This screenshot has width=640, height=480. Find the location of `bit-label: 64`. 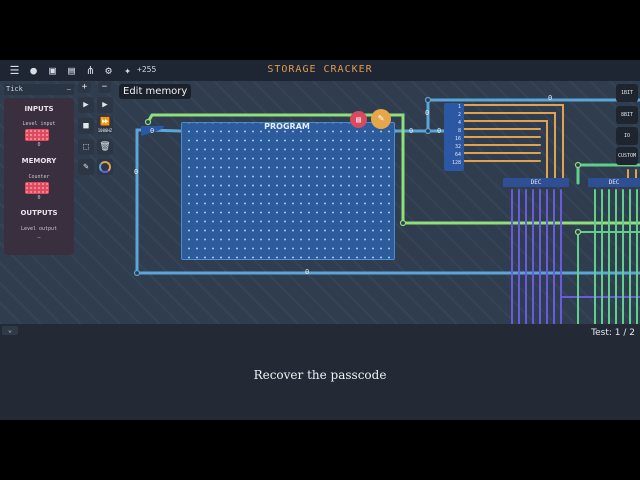

bit-label: 64 is located at coordinates (457, 155).